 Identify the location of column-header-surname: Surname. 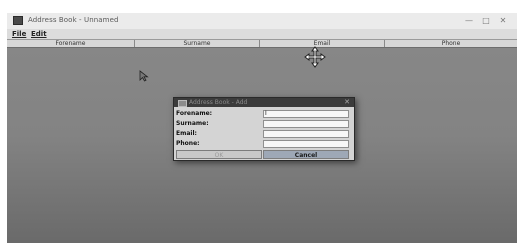
(197, 43).